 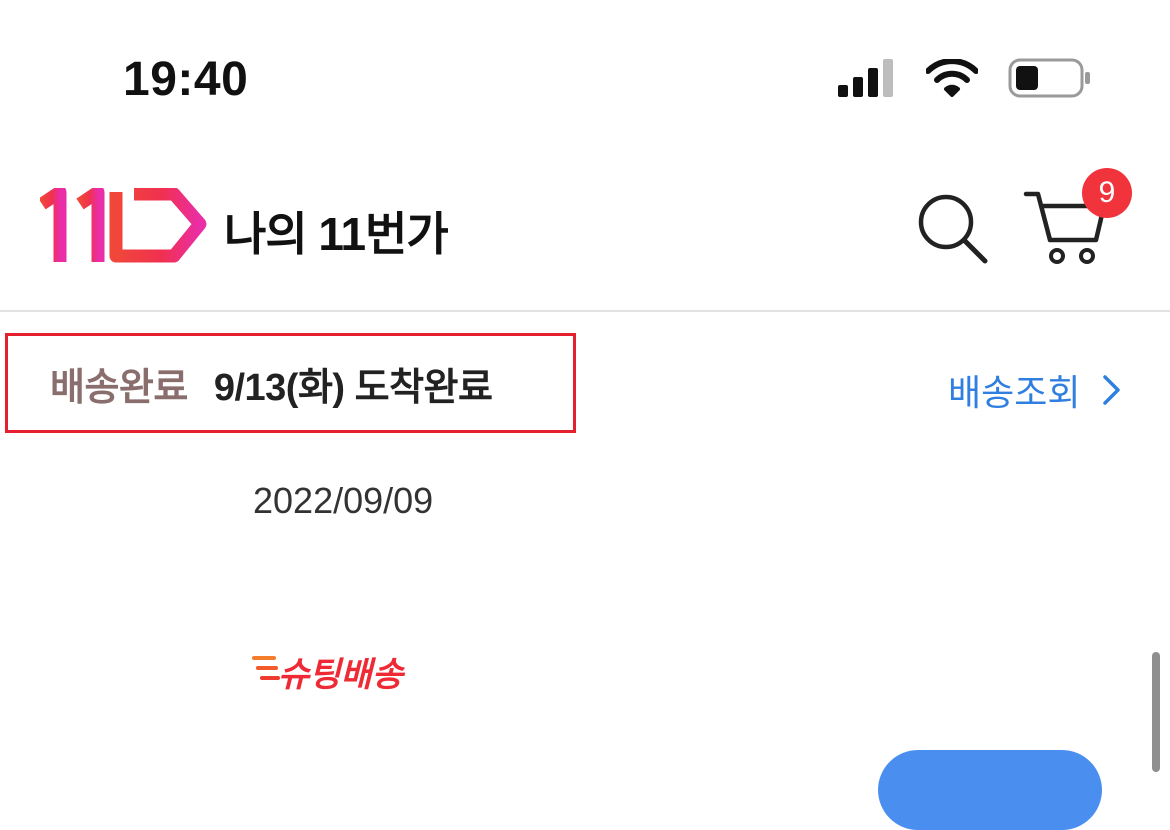 I want to click on brand-logo, so click(x=124, y=227).